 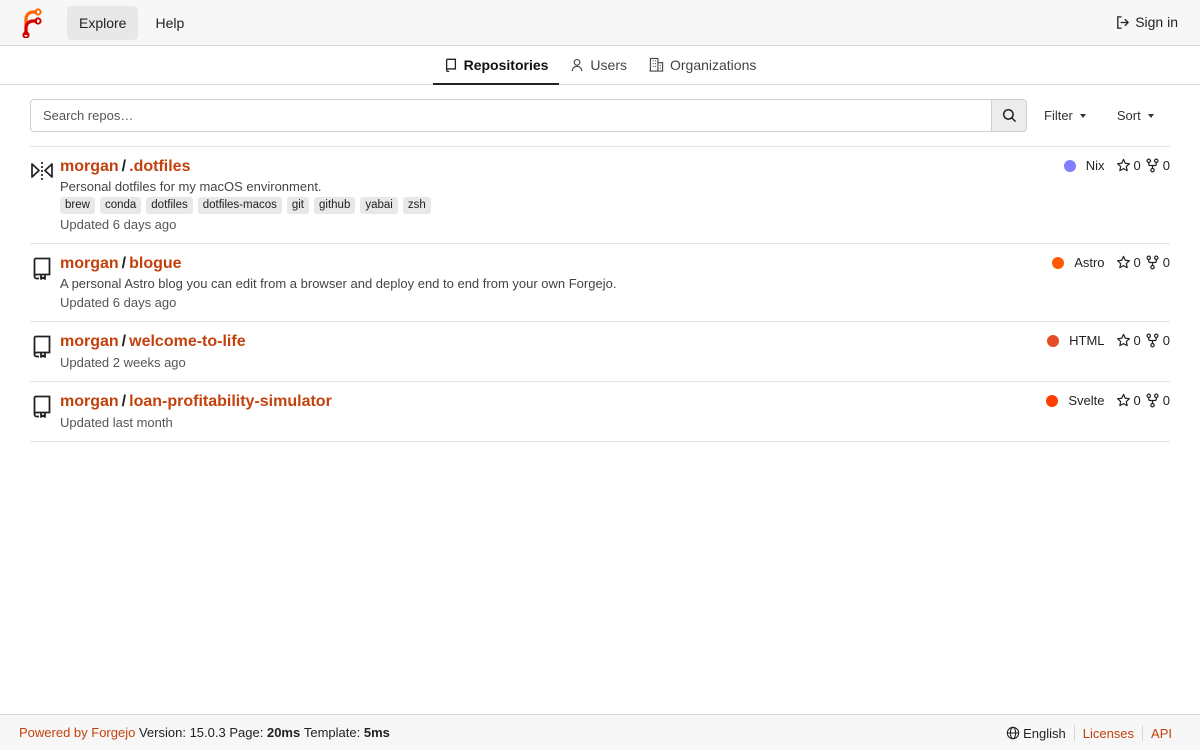 I want to click on footer-links: English Licenses API, so click(x=1089, y=732).